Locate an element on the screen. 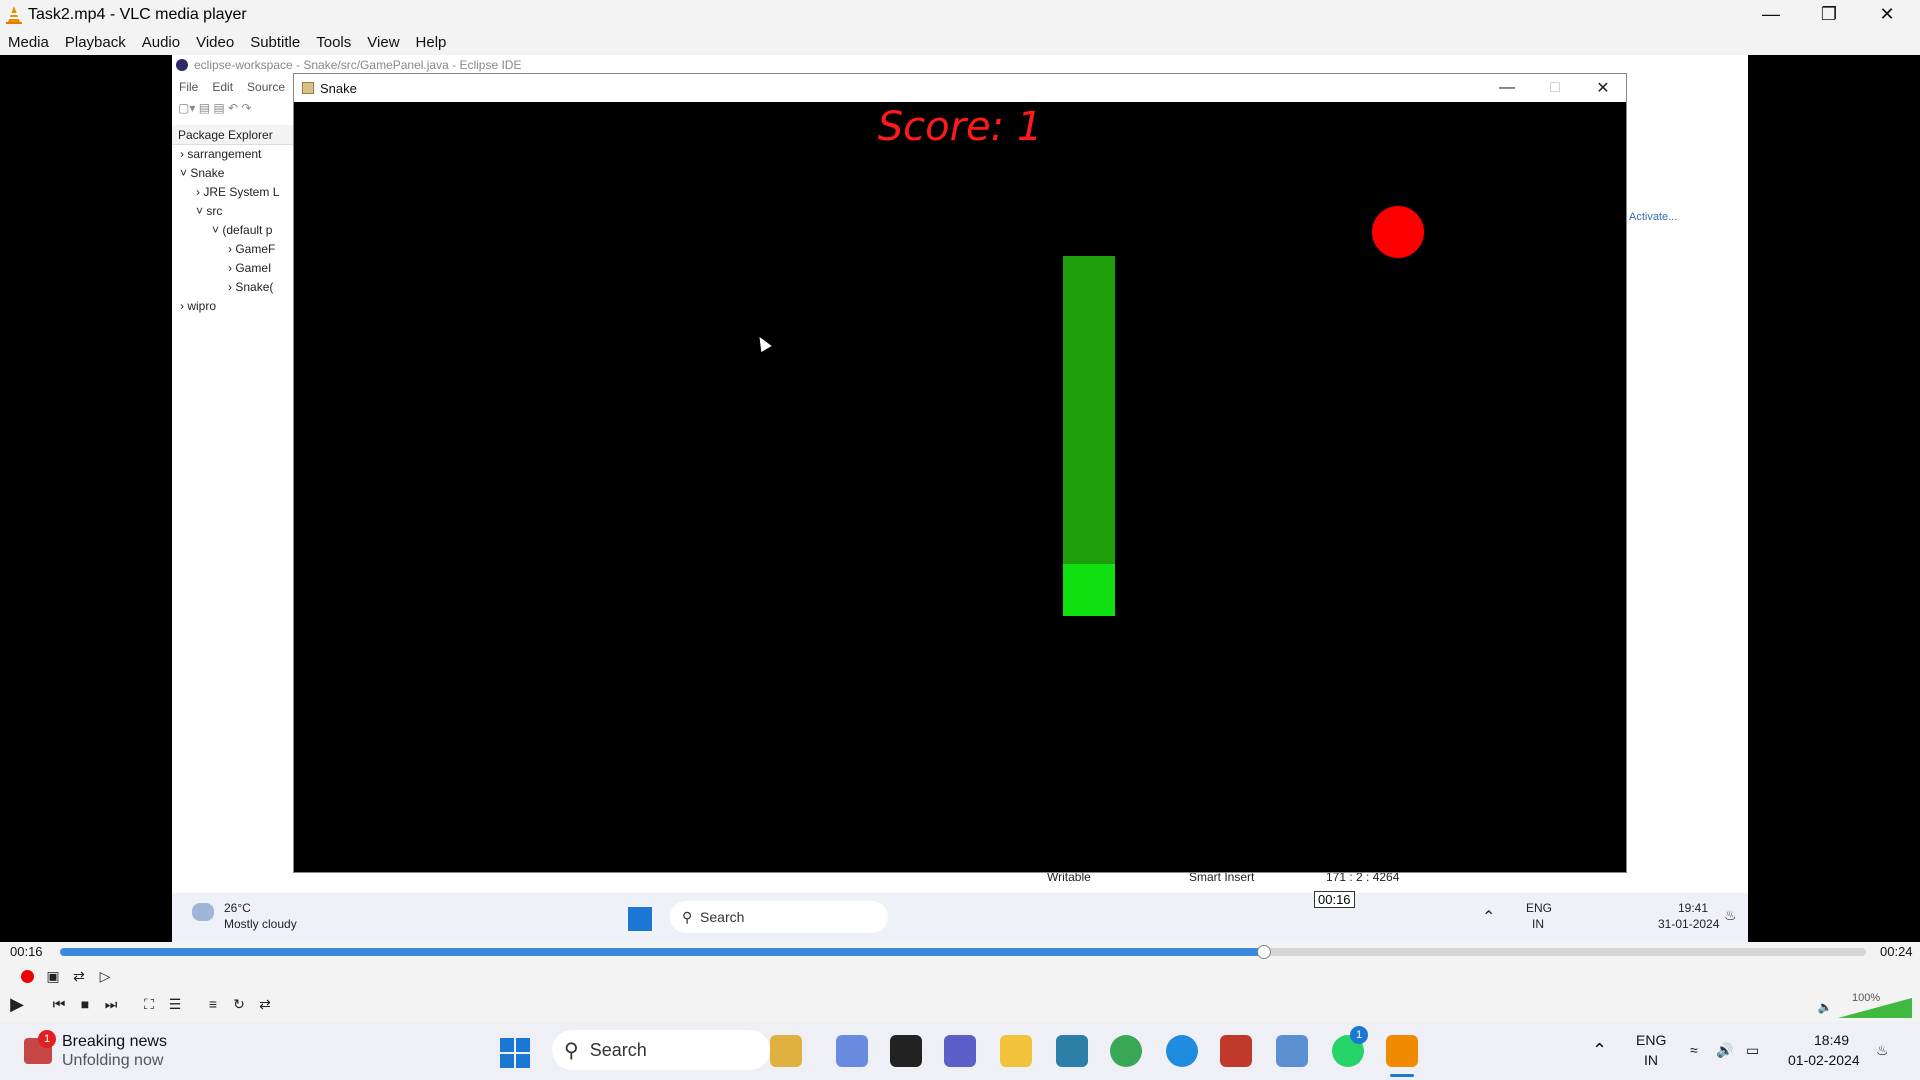  tree-item: › GameI is located at coordinates (233, 268).